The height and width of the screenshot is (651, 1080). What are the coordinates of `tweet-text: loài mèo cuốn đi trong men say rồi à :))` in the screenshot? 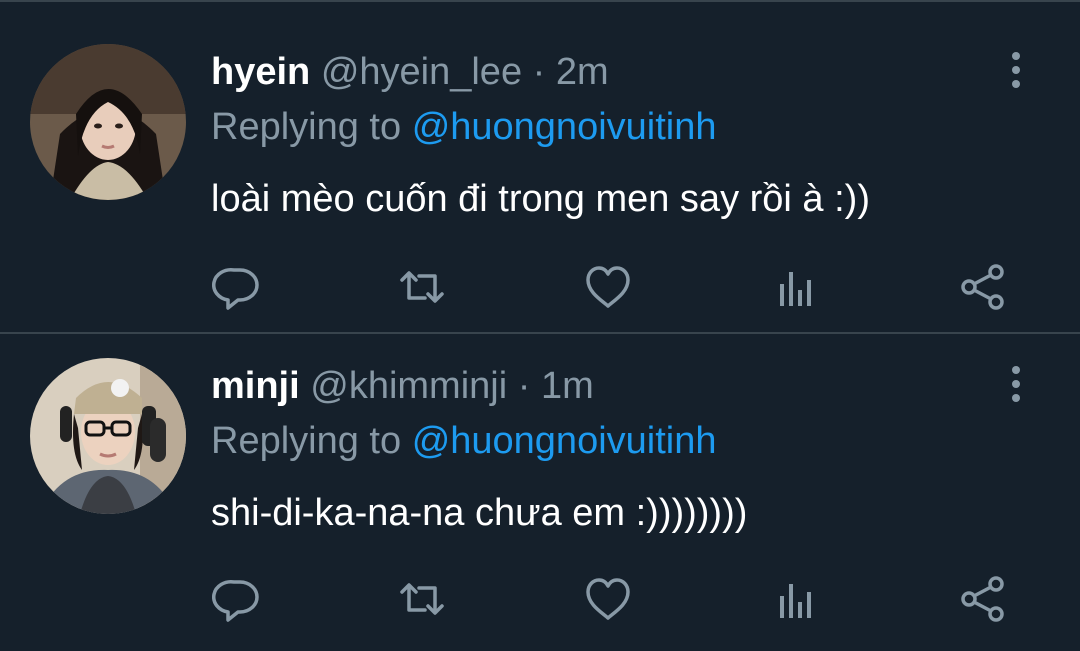 It's located at (540, 199).